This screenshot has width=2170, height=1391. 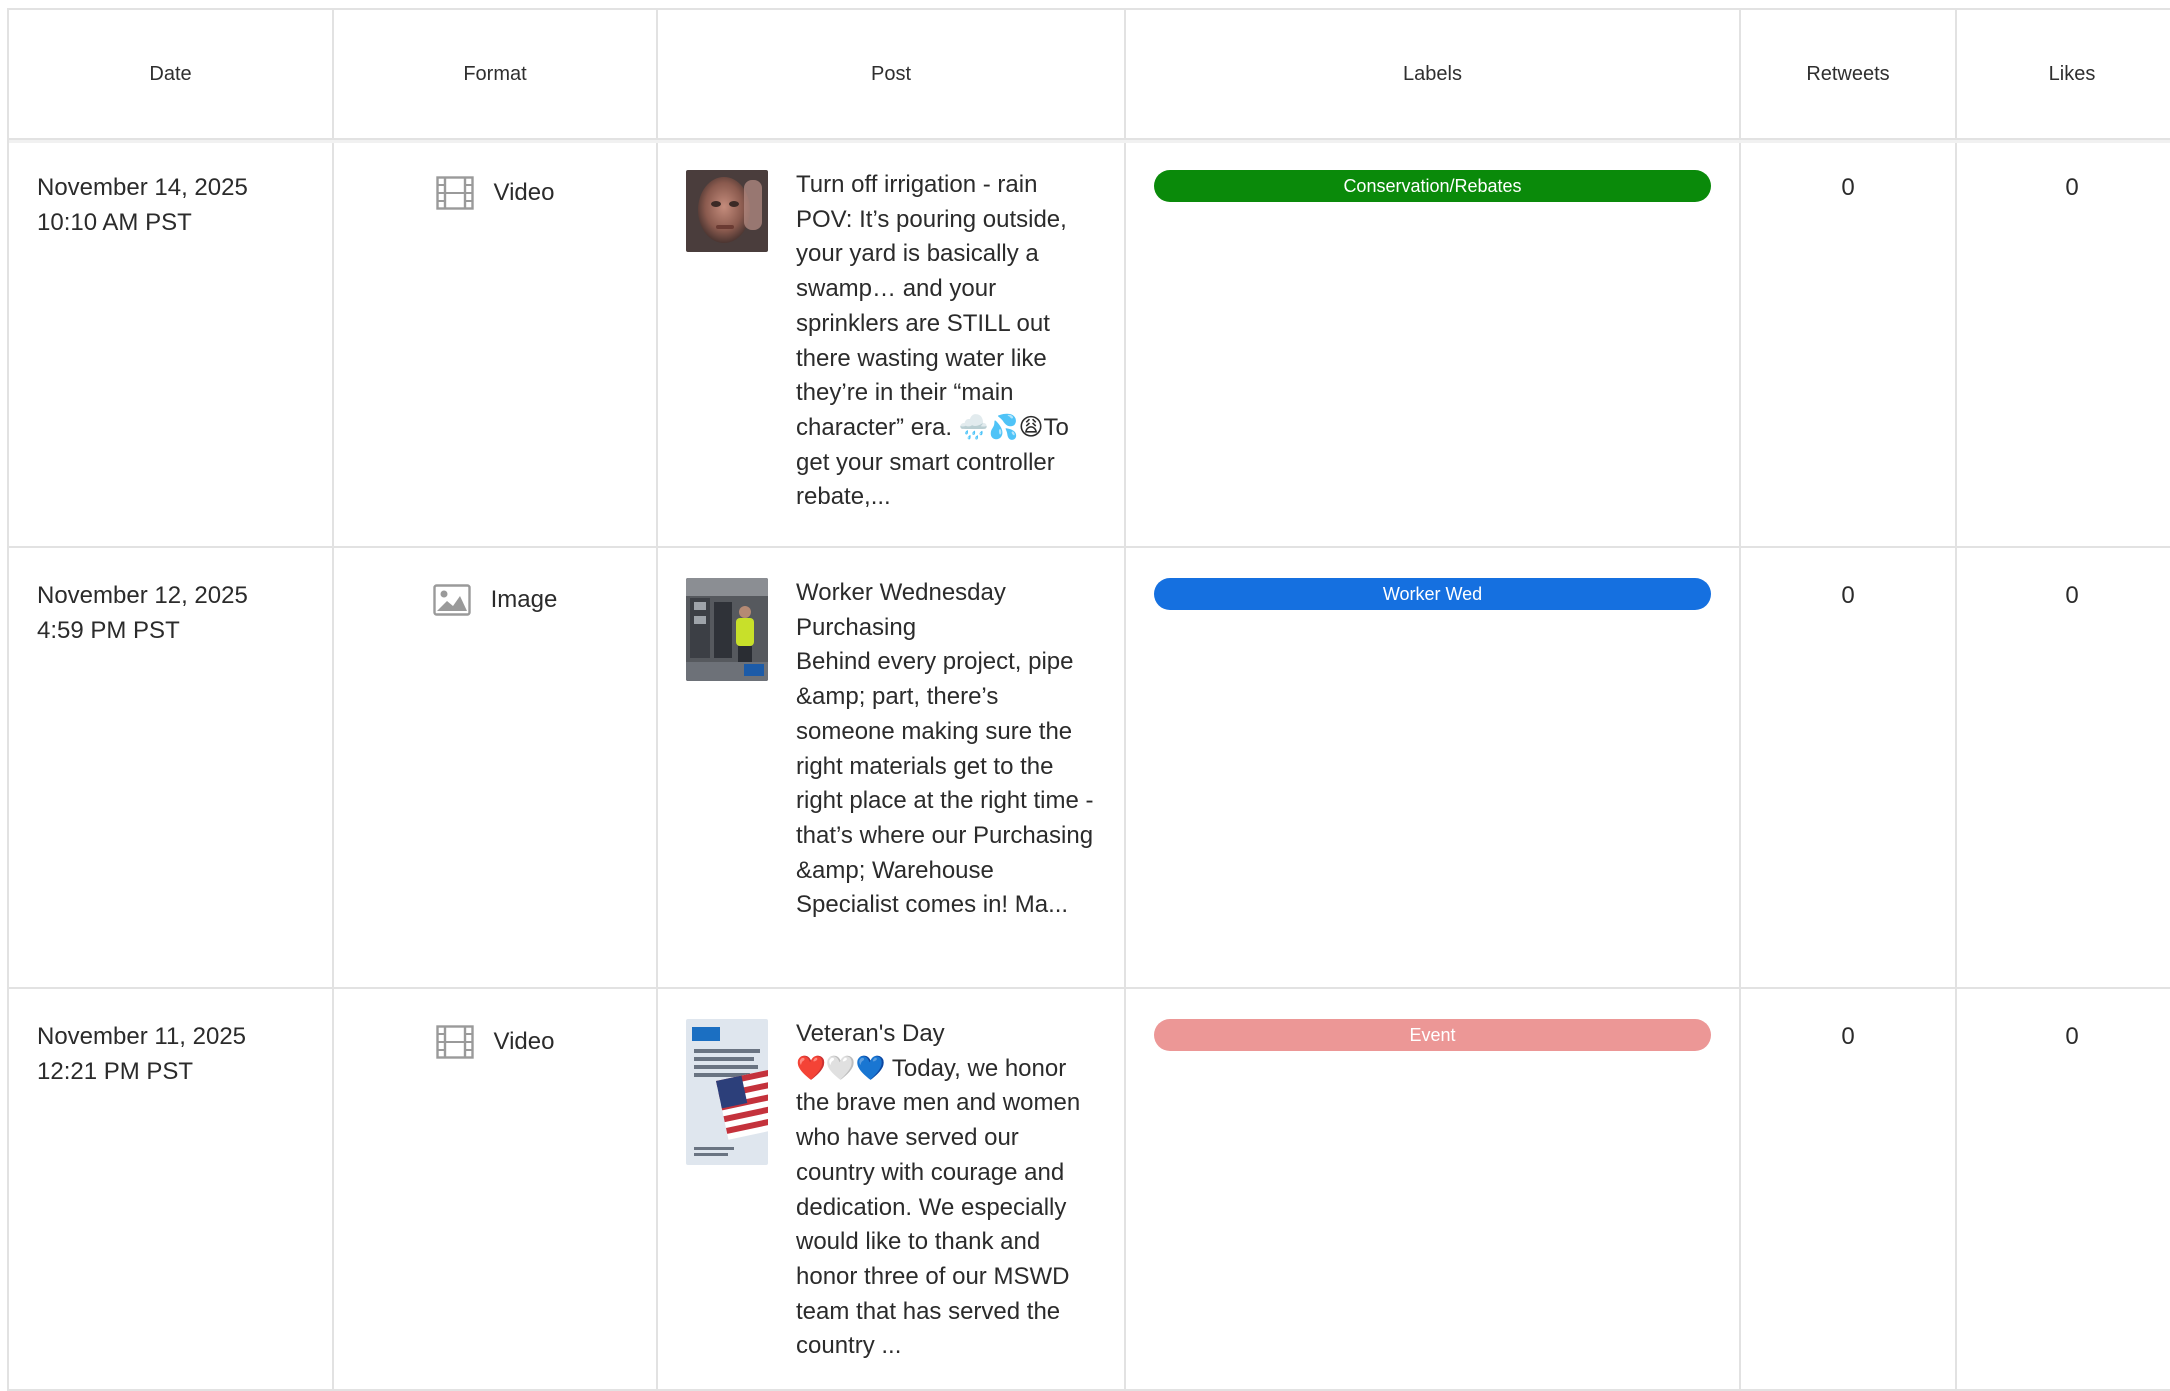 I want to click on header-date: Date, so click(x=171, y=74).